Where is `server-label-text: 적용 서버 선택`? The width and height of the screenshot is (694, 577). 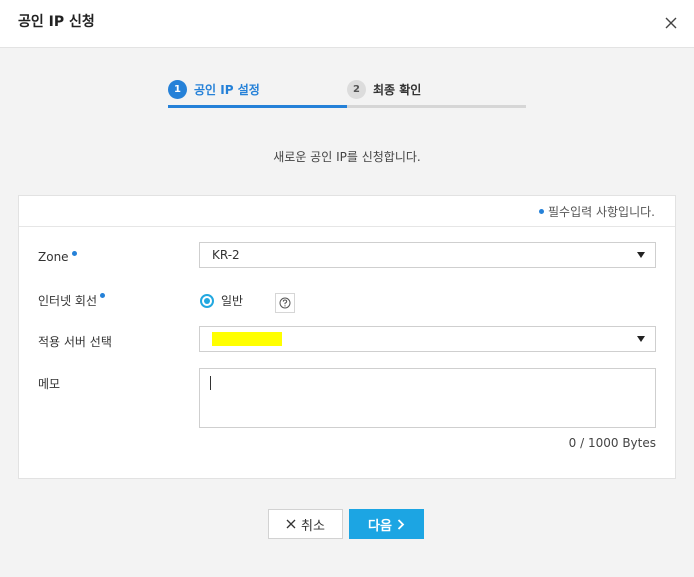
server-label-text: 적용 서버 선택 is located at coordinates (75, 342).